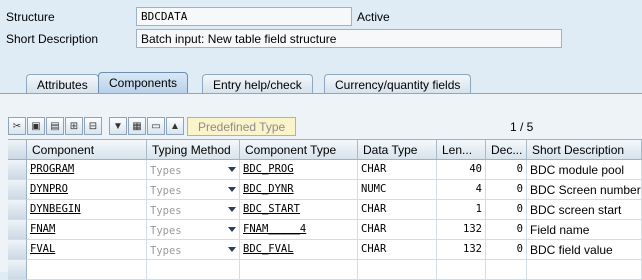 This screenshot has width=642, height=280. What do you see at coordinates (118, 126) in the screenshot?
I see `expand-icon: ▼` at bounding box center [118, 126].